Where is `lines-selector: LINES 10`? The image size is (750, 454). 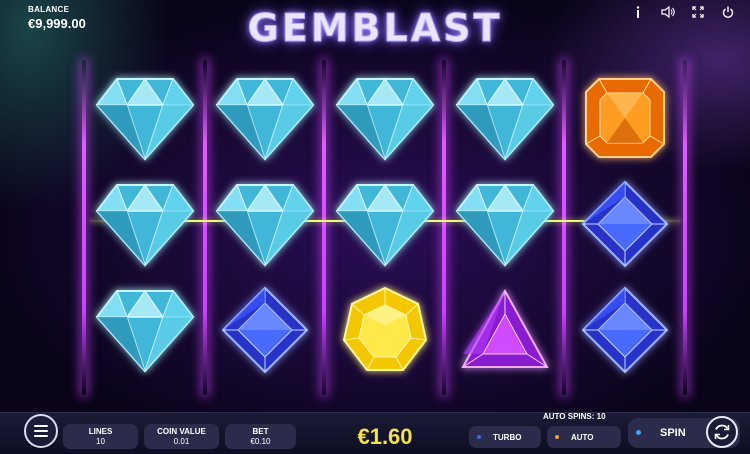
lines-selector: LINES 10 is located at coordinates (100, 436).